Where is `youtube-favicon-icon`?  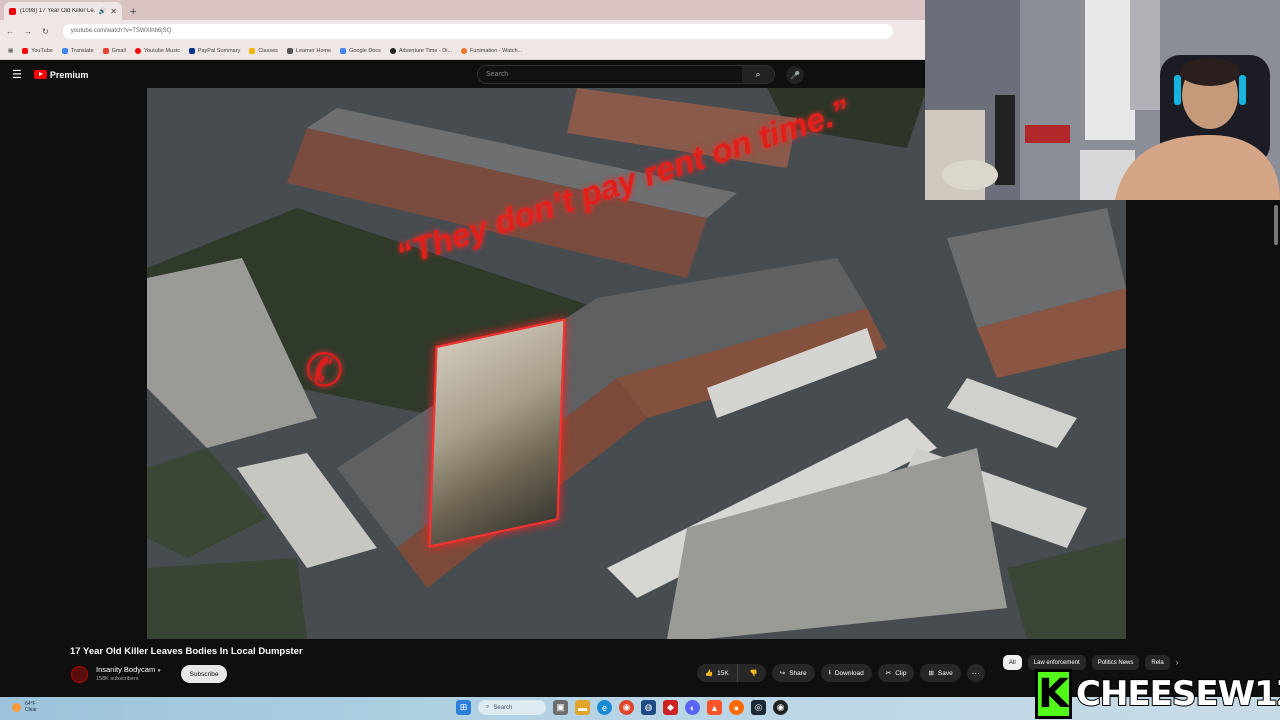 youtube-favicon-icon is located at coordinates (12, 11).